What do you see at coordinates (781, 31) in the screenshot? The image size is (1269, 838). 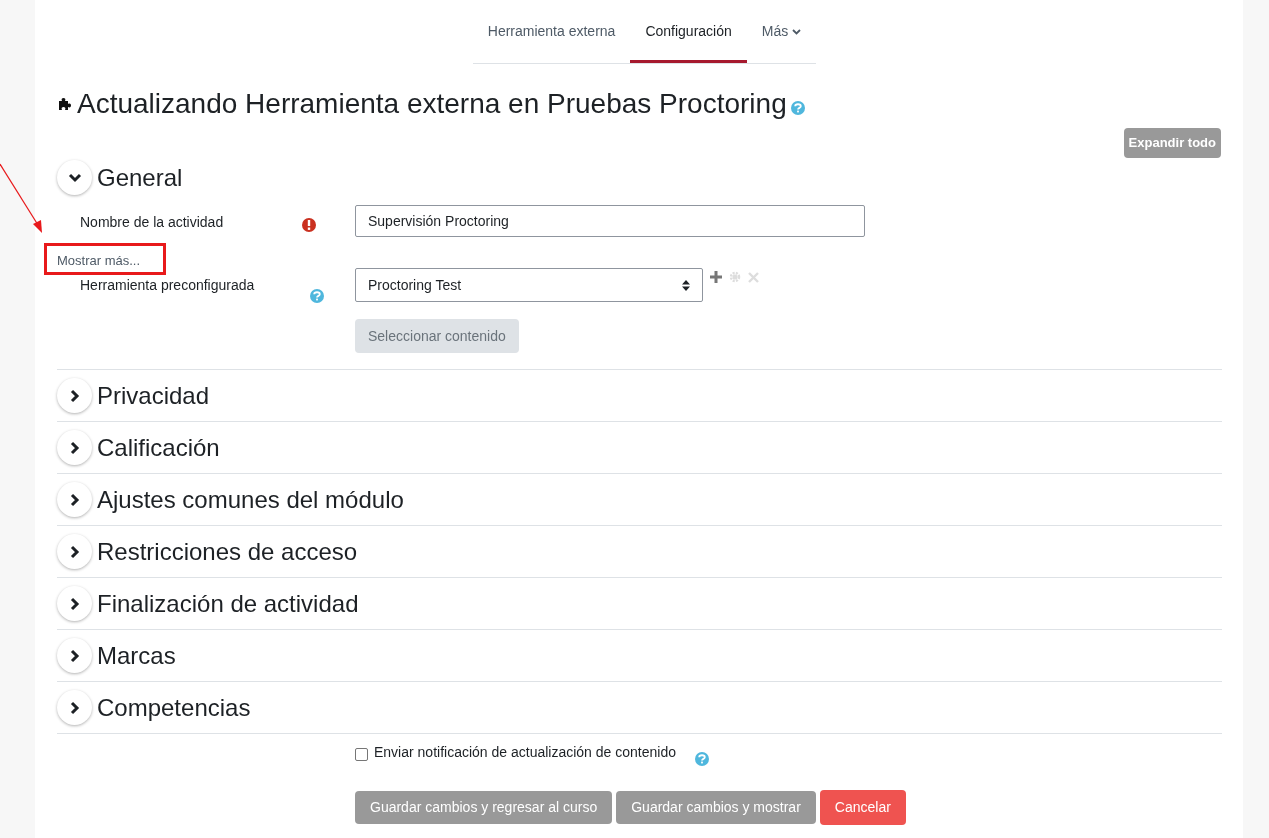 I see `nav-tab: Más` at bounding box center [781, 31].